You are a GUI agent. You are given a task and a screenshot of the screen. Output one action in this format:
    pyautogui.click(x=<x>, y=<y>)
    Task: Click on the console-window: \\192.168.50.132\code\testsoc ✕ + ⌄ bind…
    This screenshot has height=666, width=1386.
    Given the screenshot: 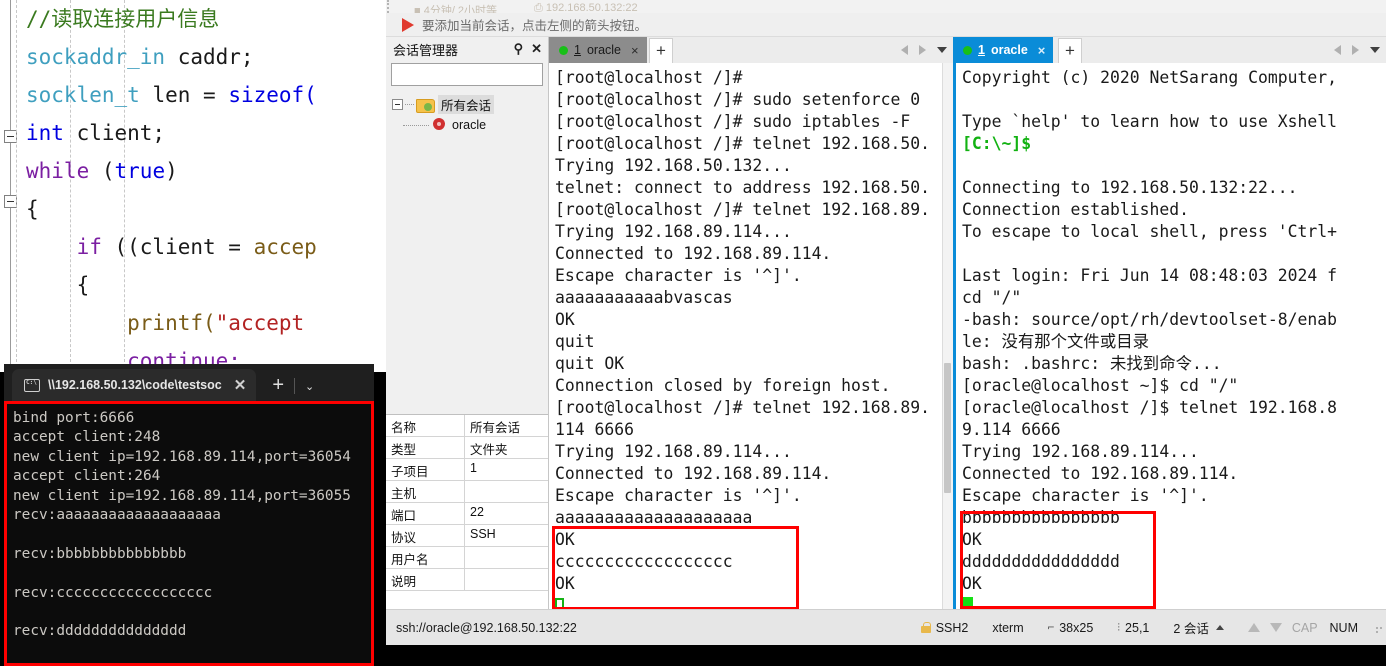 What is the action you would take?
    pyautogui.click(x=189, y=515)
    